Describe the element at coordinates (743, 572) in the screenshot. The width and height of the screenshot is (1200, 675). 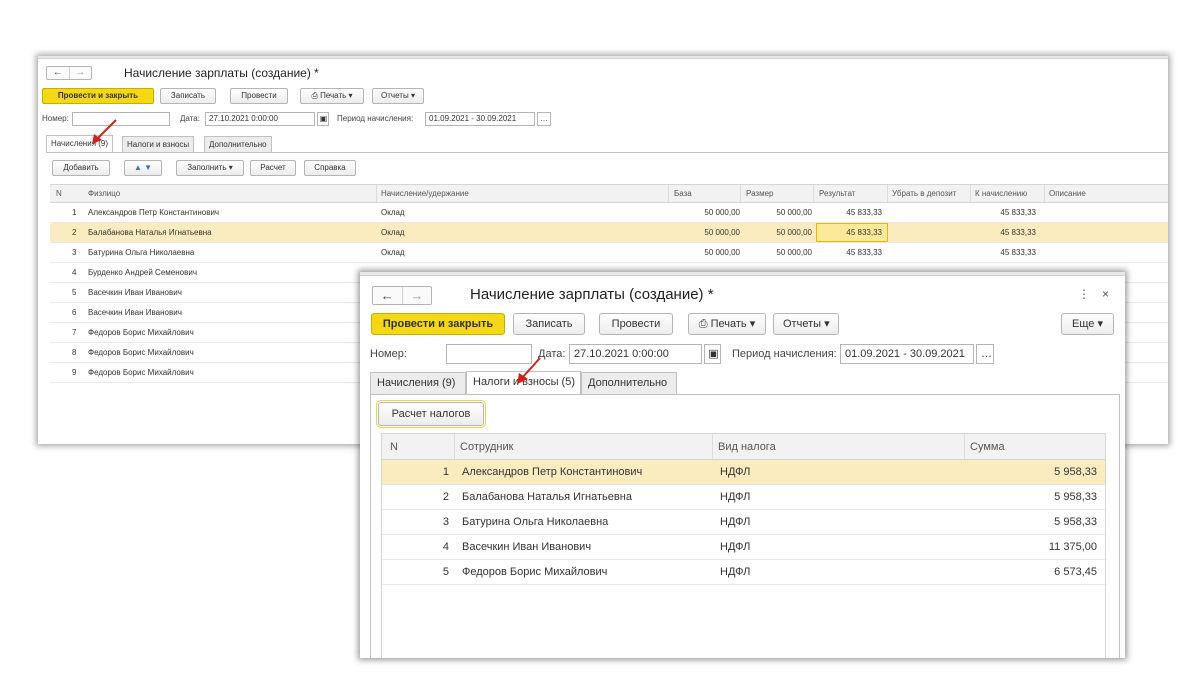
I see `table-row: 5 Федоров Борис Михайлович НДФЛ 6 573,45` at that location.